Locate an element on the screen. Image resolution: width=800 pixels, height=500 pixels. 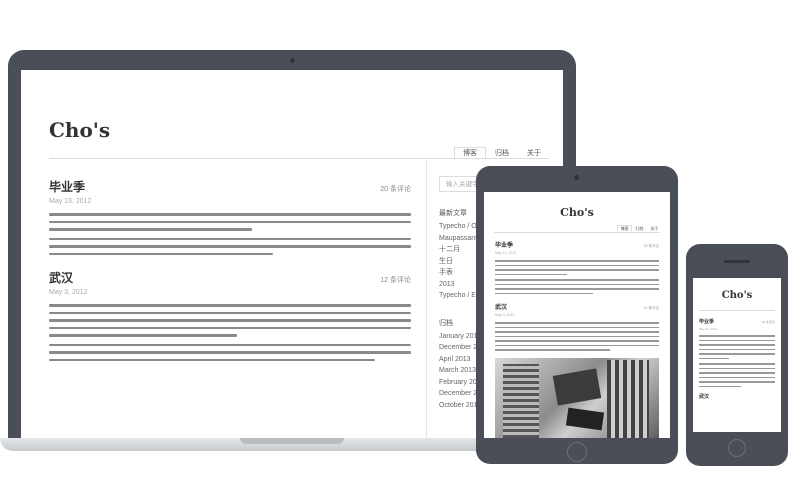
laptop-camera is located at coordinates (292, 60).